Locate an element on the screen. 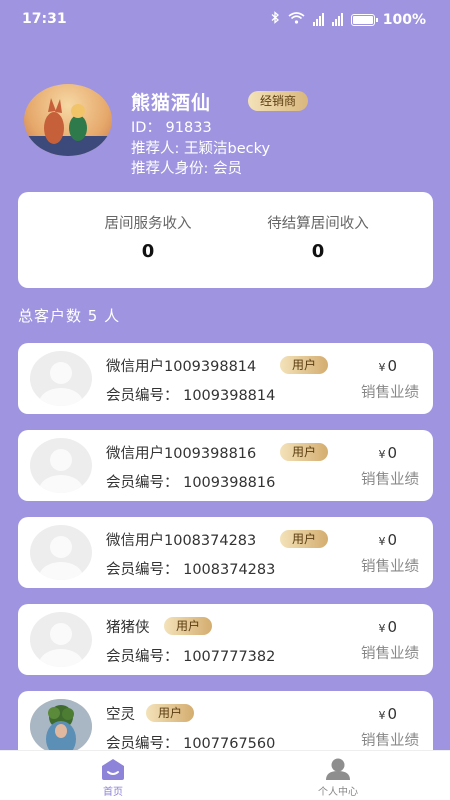  user-id: ID： 91833 is located at coordinates (171, 128).